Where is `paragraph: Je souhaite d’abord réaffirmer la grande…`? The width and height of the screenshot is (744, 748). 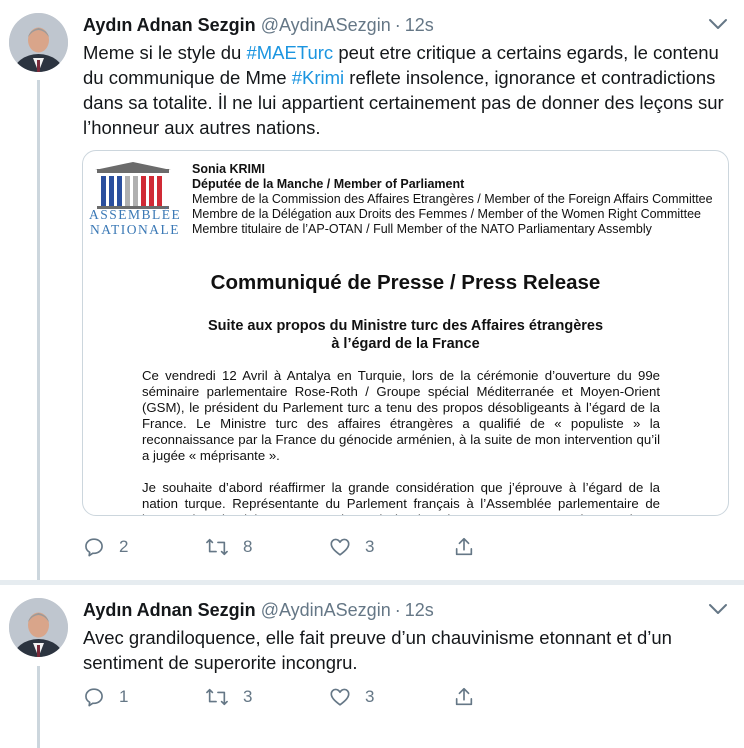 paragraph: Je souhaite d’abord réaffirmer la grande… is located at coordinates (401, 497).